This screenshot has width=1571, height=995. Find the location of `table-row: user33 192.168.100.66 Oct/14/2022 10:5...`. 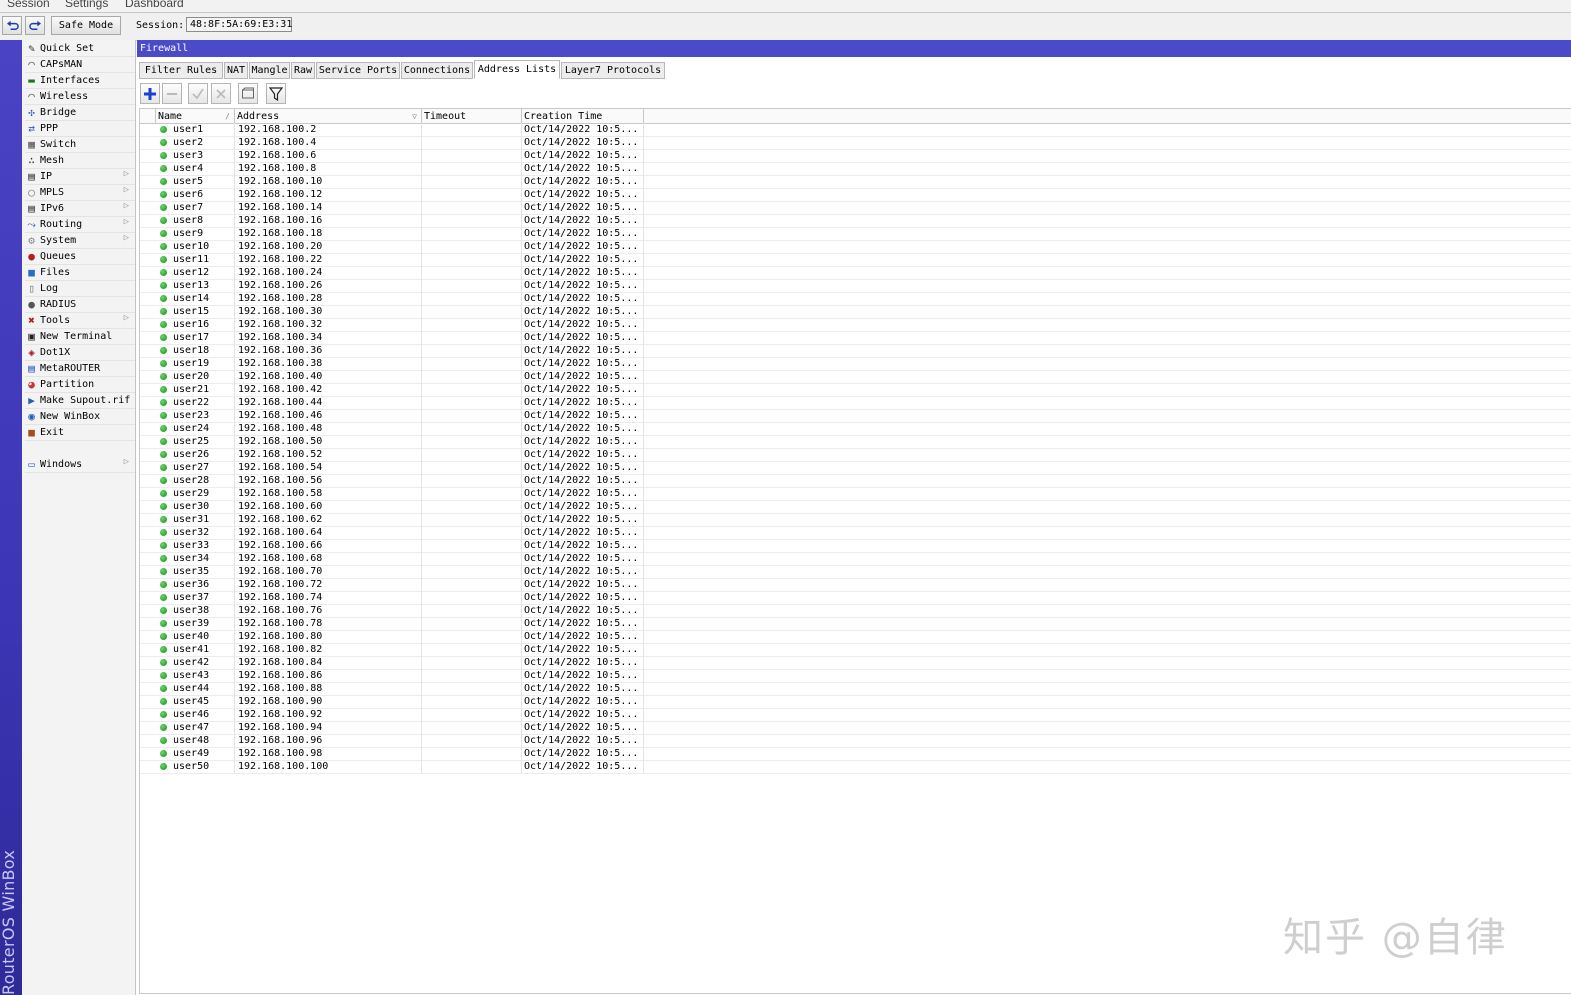

table-row: user33 192.168.100.66 Oct/14/2022 10:5... is located at coordinates (855, 546).